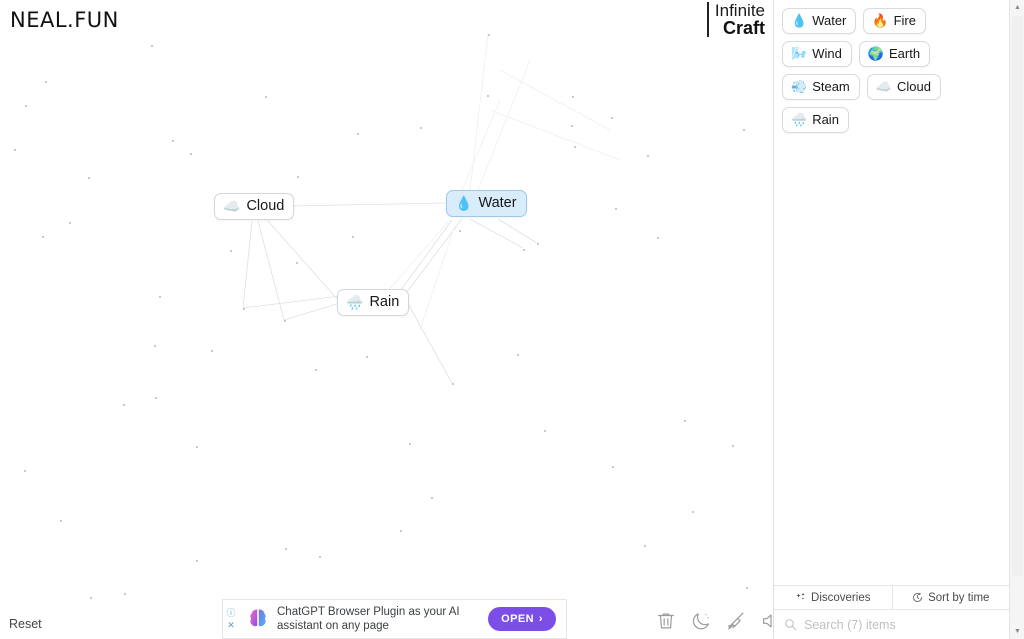 This screenshot has width=1024, height=639. I want to click on ad-open-button: OPEN ›, so click(522, 619).